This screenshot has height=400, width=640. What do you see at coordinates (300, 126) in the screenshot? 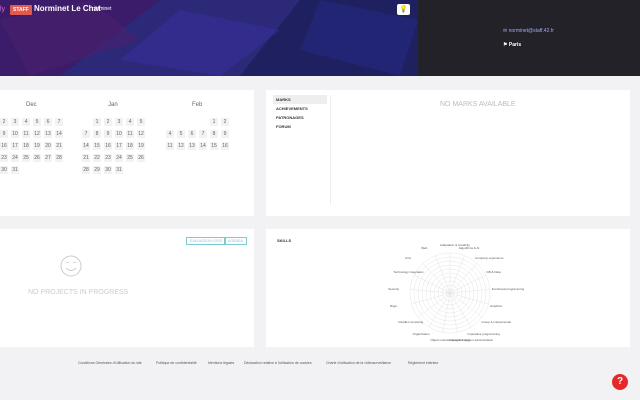
I see `tab-forum: FORUM` at bounding box center [300, 126].